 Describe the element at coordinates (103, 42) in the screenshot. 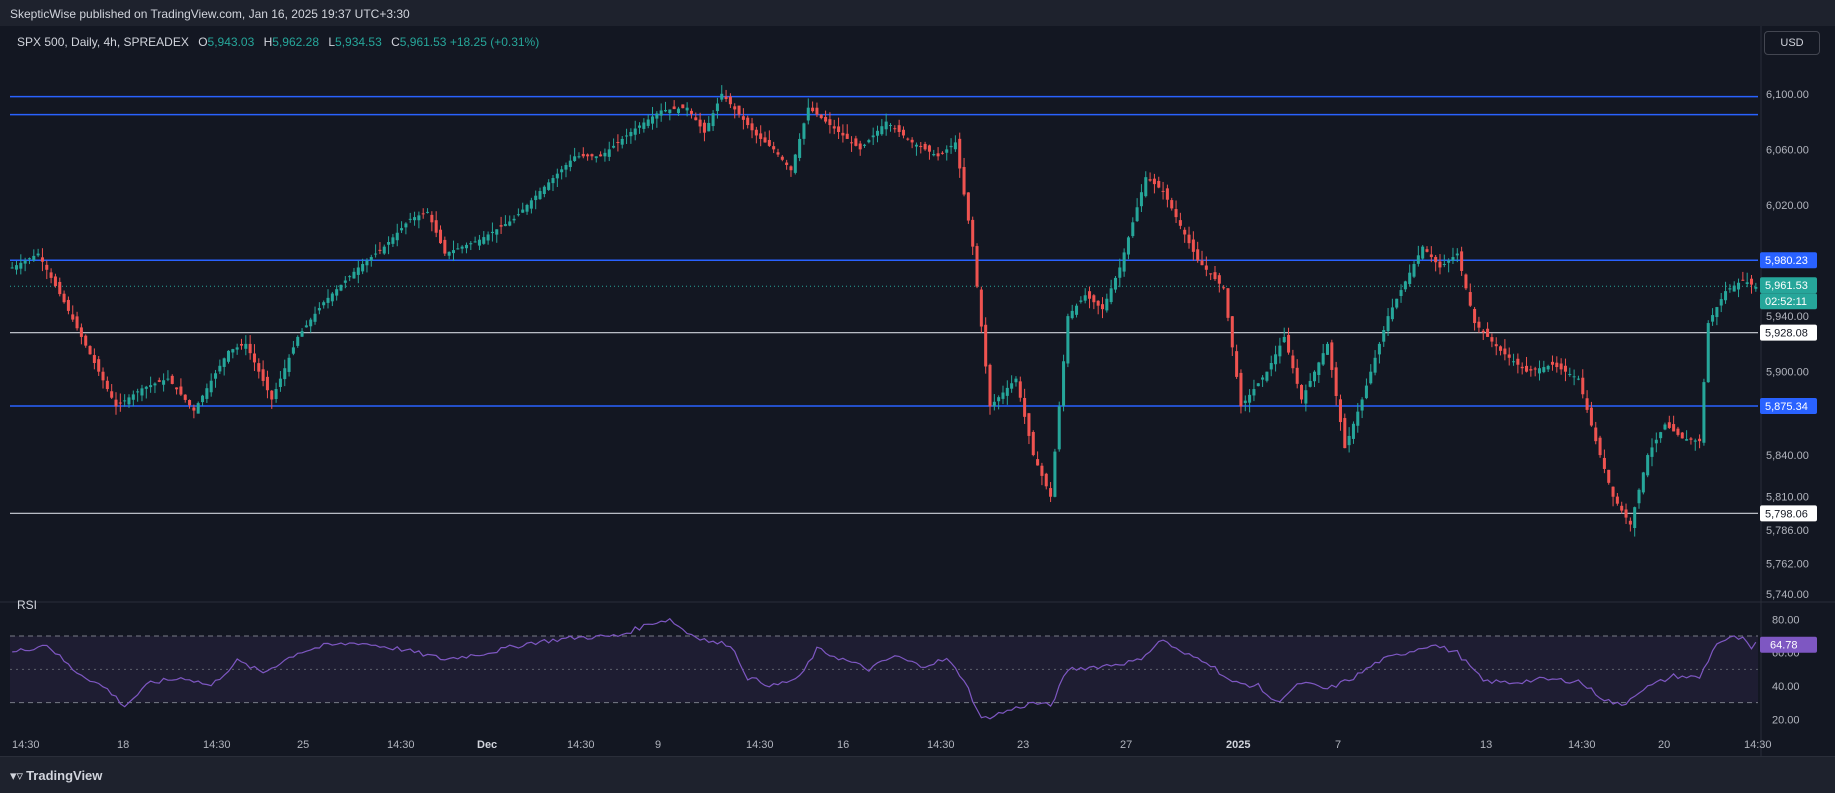

I see `symbol-title: SPX 500, Daily, 4h, SPREADEX` at that location.